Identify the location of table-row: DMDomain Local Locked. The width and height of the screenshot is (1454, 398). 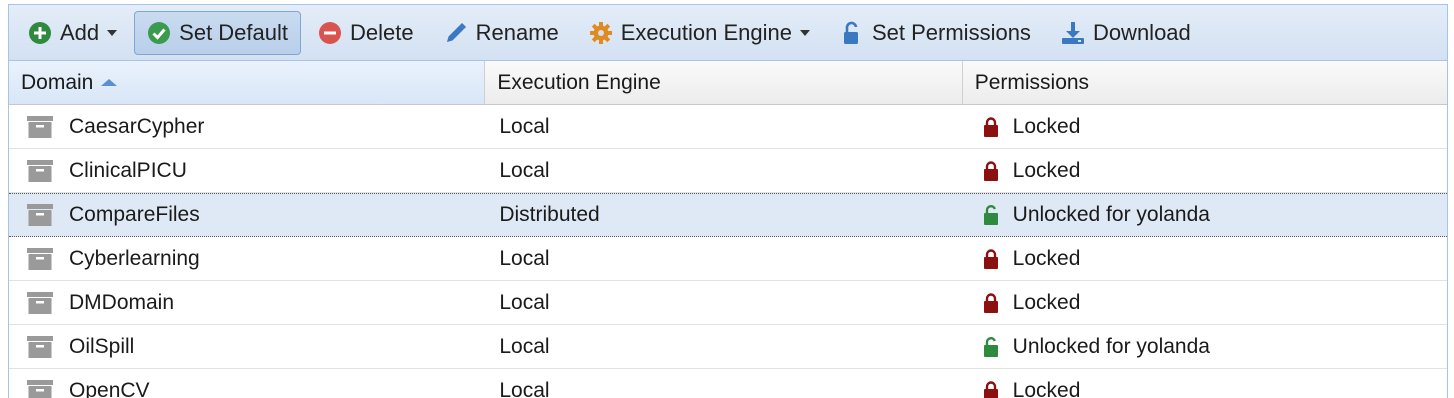
(728, 303).